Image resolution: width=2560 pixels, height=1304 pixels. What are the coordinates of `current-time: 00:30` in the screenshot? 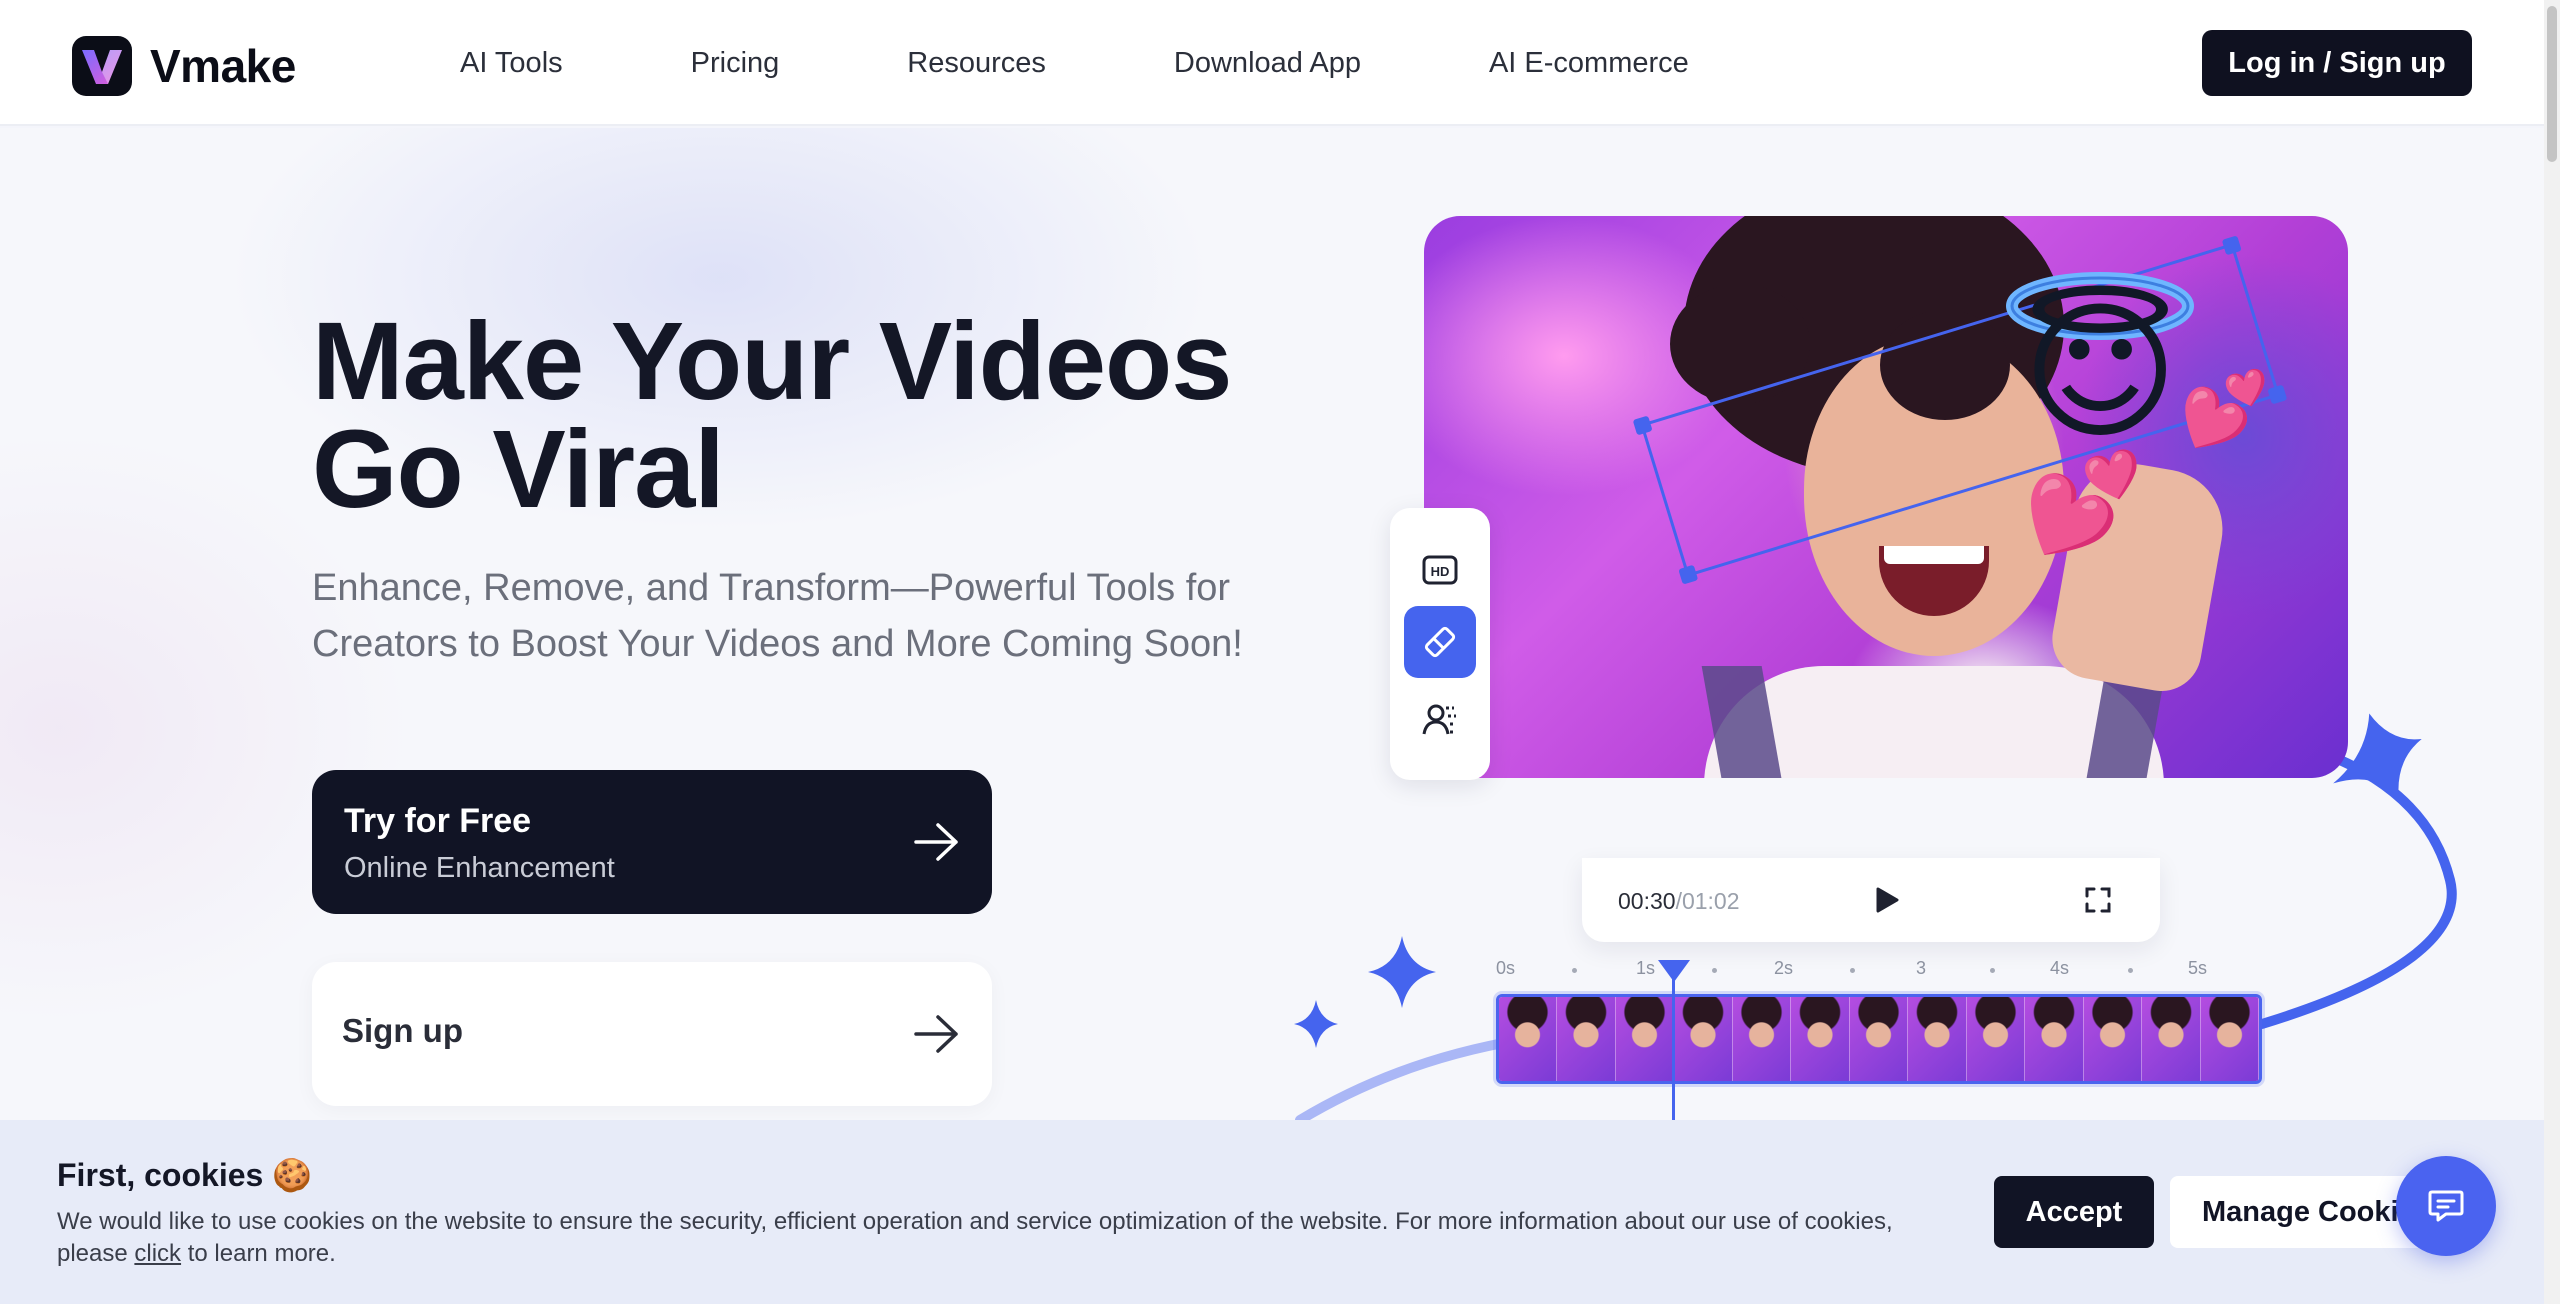 It's located at (1647, 901).